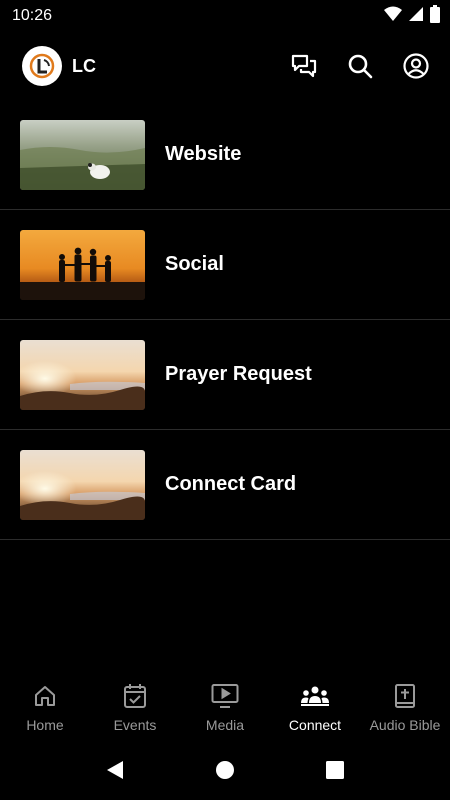 This screenshot has height=800, width=450. What do you see at coordinates (335, 772) in the screenshot?
I see `recents-icon` at bounding box center [335, 772].